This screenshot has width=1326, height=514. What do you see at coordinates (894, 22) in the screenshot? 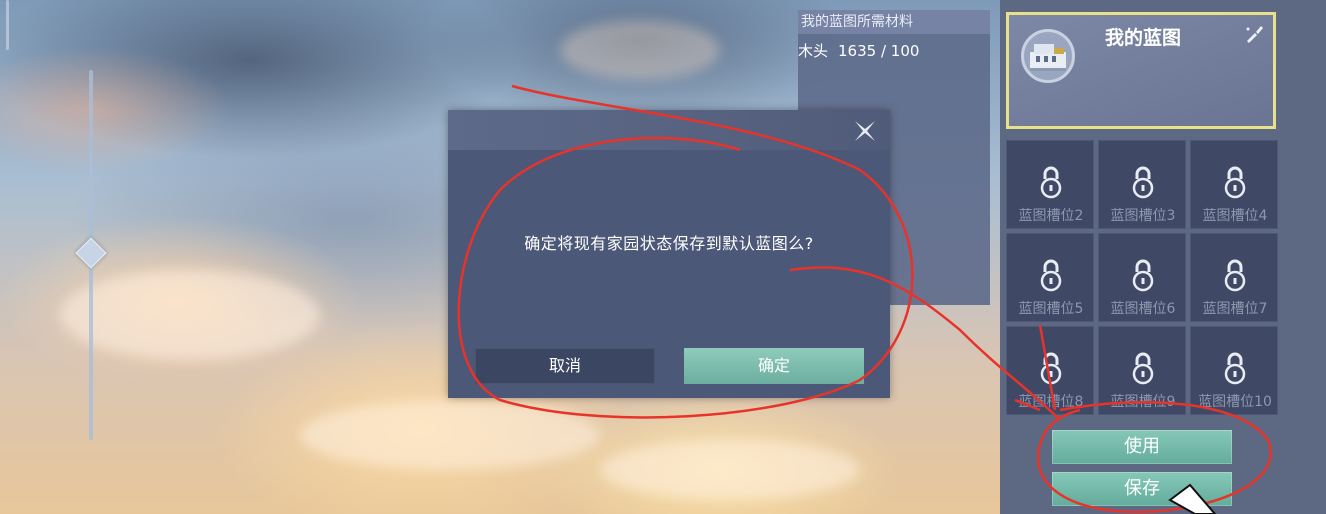
I see `materials-title: 我的蓝图所需材料` at bounding box center [894, 22].